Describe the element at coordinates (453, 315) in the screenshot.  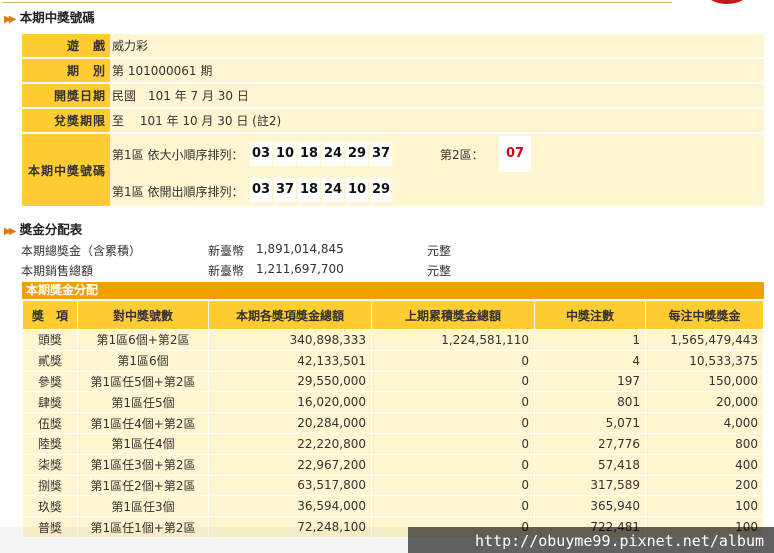
I see `column-header: 上期累積獎金總額` at that location.